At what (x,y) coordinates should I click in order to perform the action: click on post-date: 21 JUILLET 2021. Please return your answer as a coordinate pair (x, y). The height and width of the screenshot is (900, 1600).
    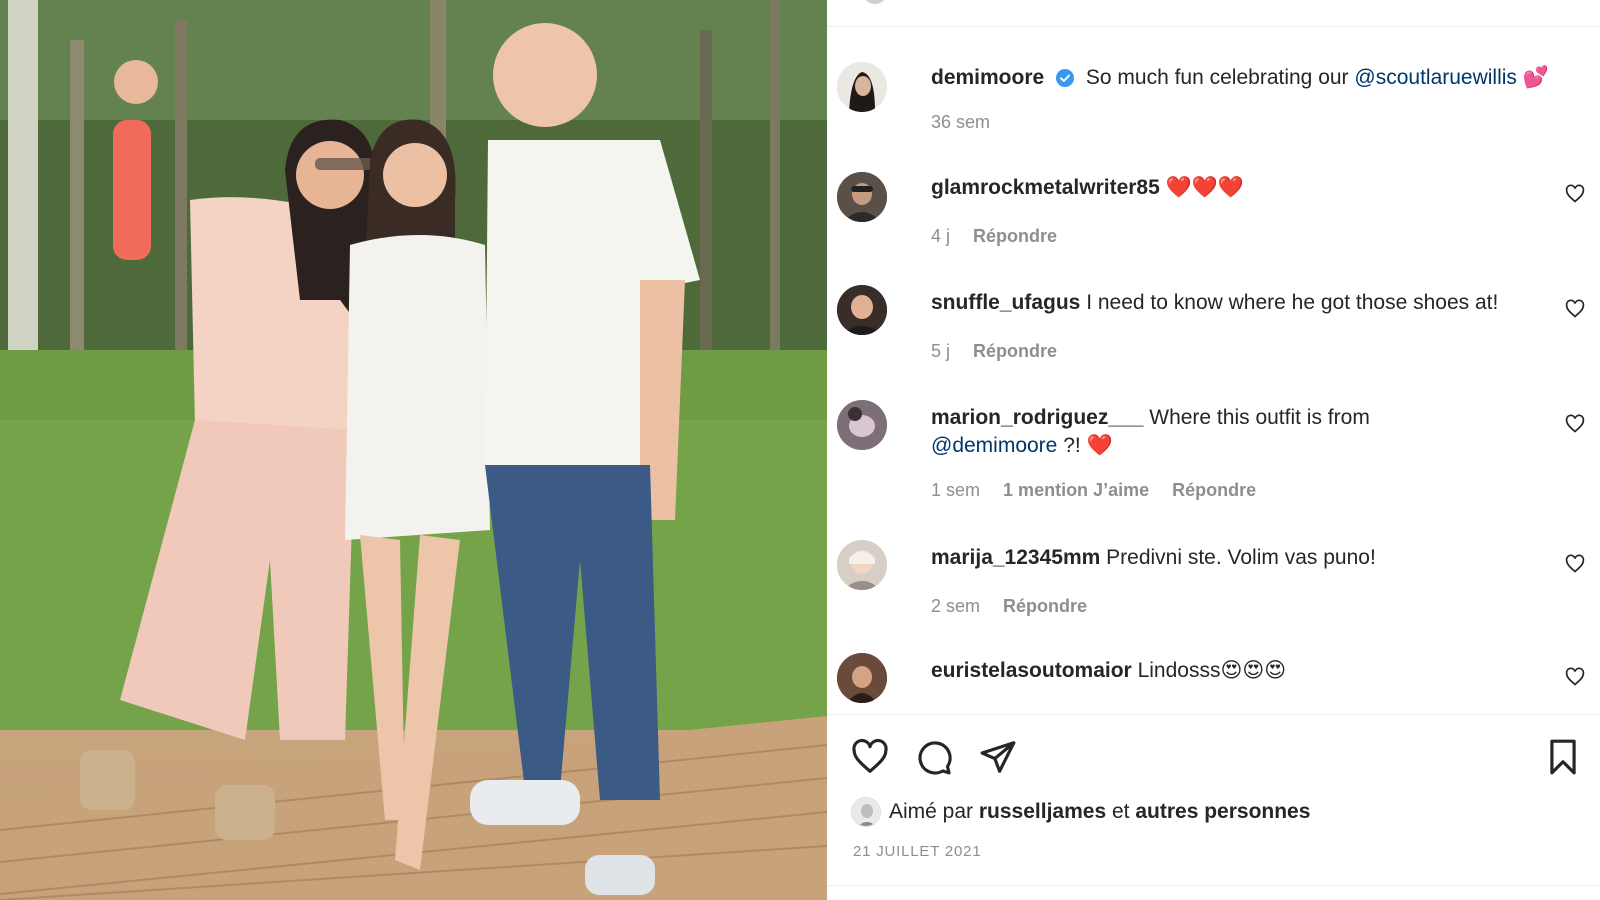
    Looking at the image, I should click on (917, 851).